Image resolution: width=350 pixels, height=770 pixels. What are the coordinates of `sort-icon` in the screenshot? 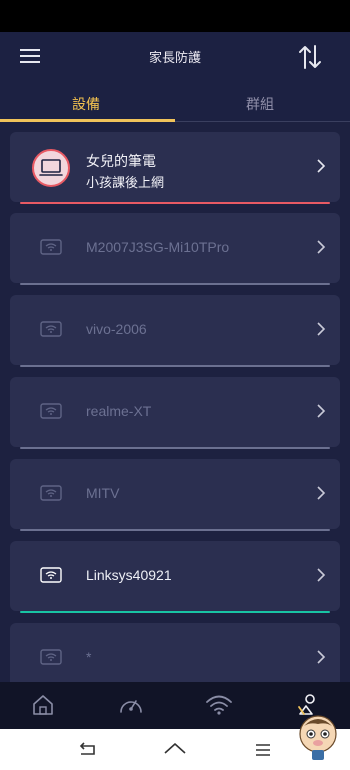 It's located at (310, 57).